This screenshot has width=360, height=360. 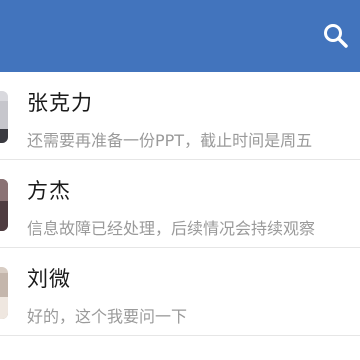 I want to click on search-icon, so click(x=336, y=36).